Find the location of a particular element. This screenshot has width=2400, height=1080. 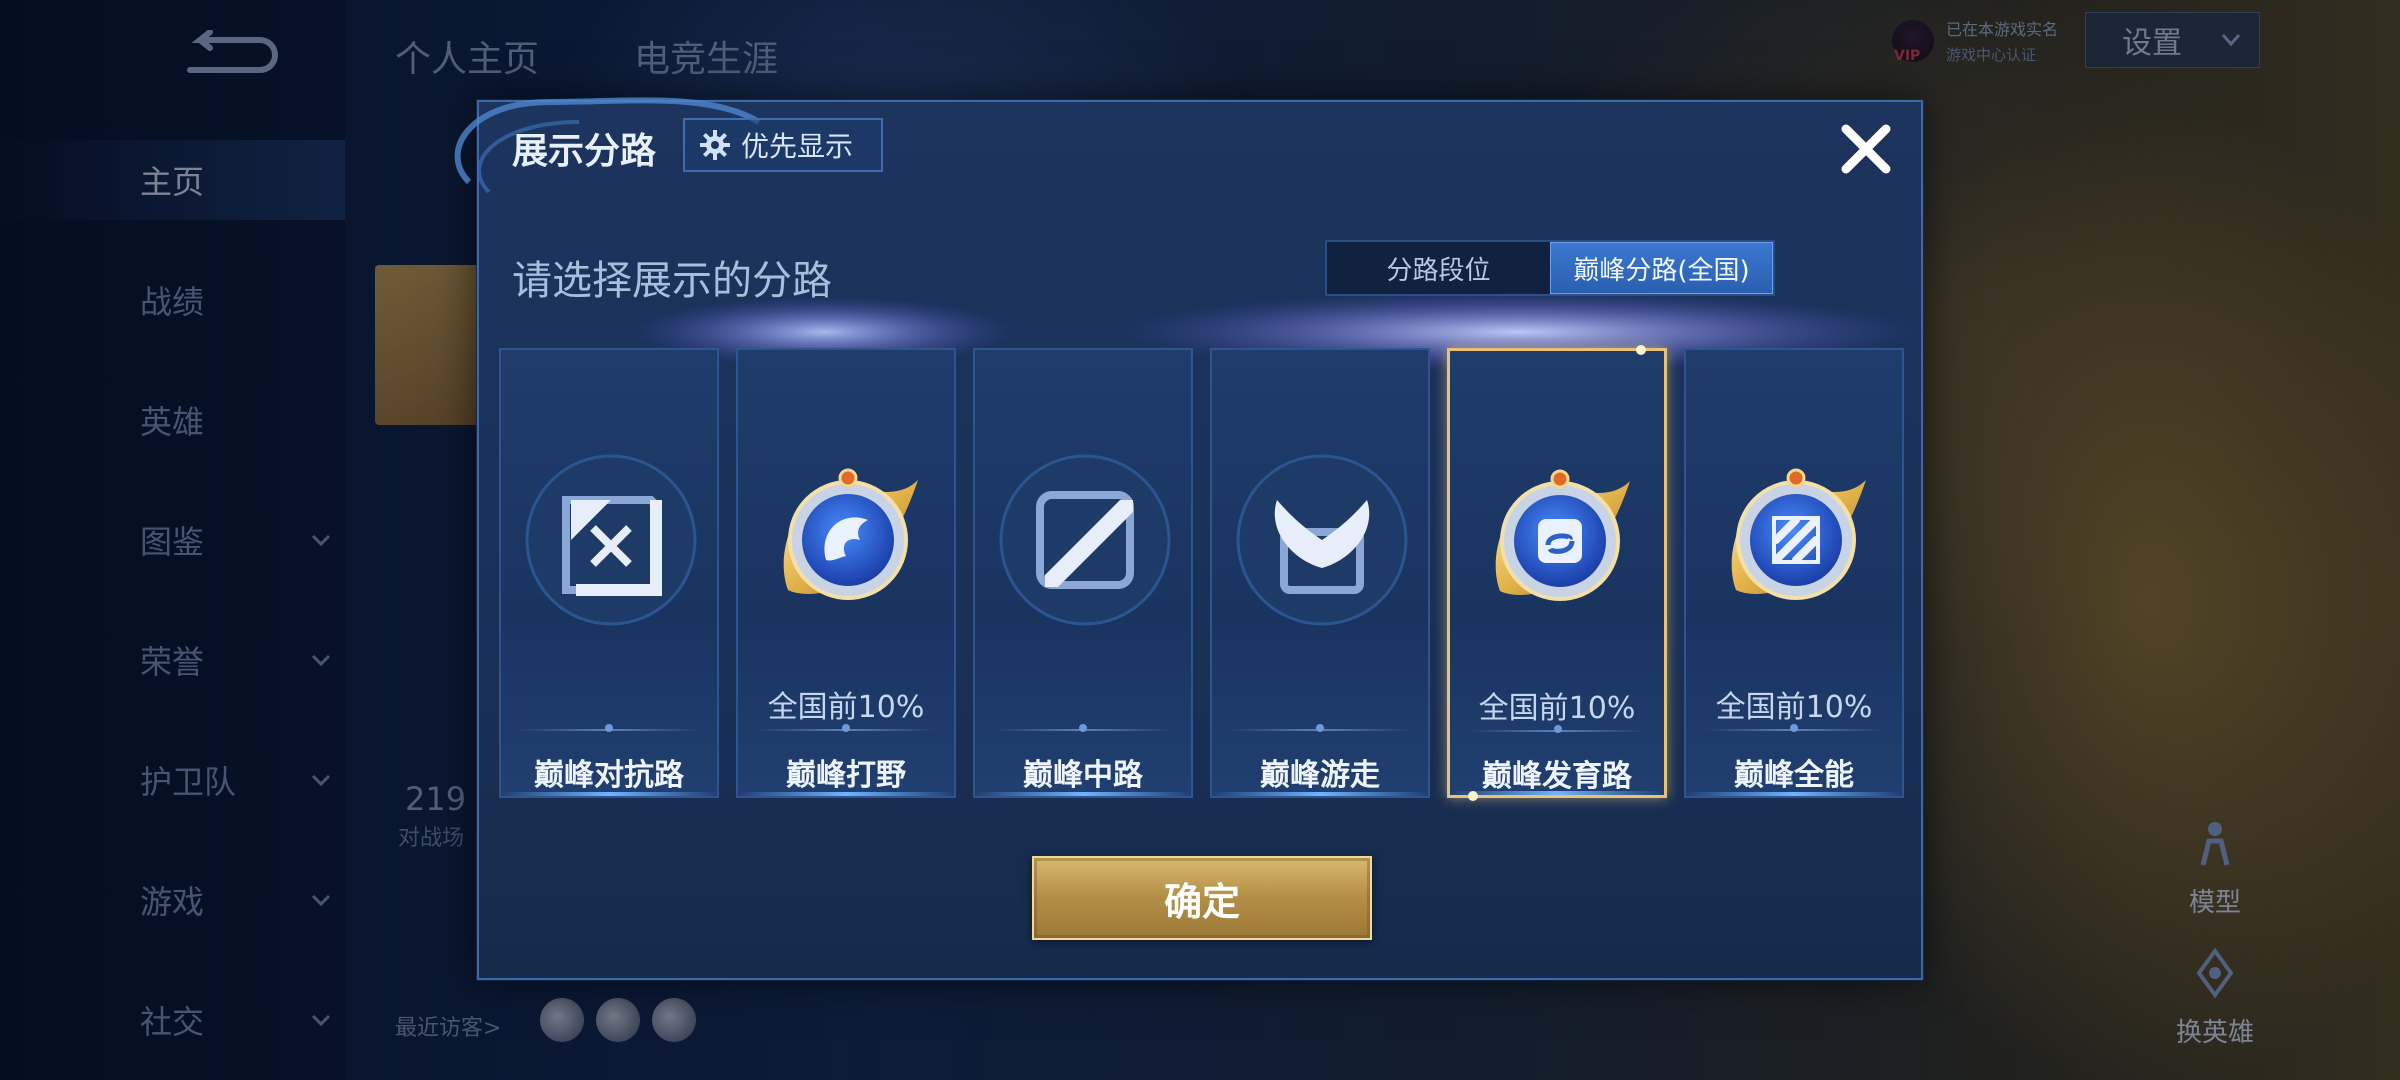

lane-card-name: 巅峰发育路 is located at coordinates (1557, 776).